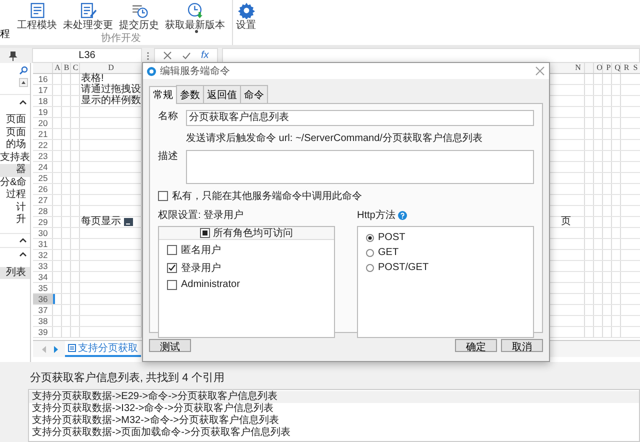 Image resolution: width=640 pixels, height=442 pixels. I want to click on row-number: 39, so click(43, 332).